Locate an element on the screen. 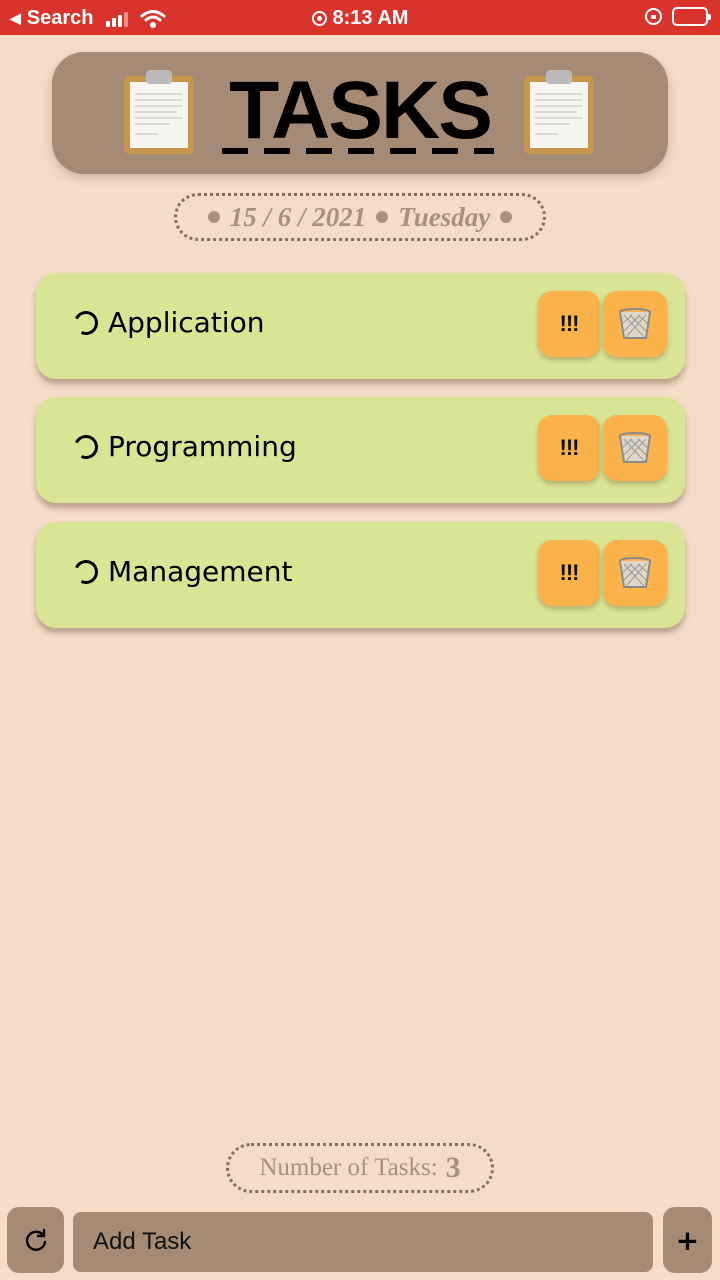  task-item: Programming !!! is located at coordinates (360, 450).